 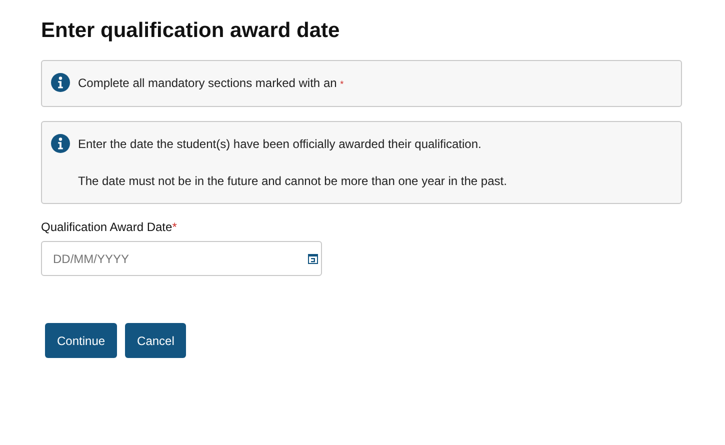 What do you see at coordinates (155, 340) in the screenshot?
I see `action-button: Cancel` at bounding box center [155, 340].